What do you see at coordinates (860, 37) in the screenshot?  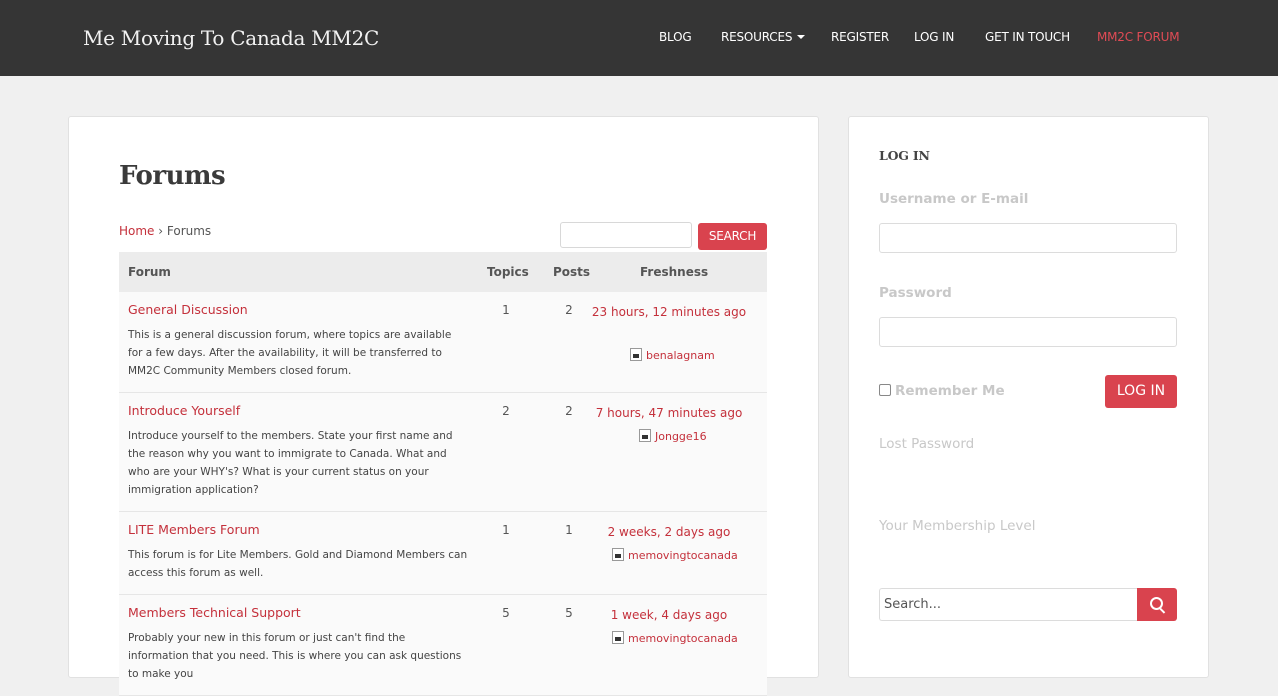 I see `nav-register: REGISTER` at bounding box center [860, 37].